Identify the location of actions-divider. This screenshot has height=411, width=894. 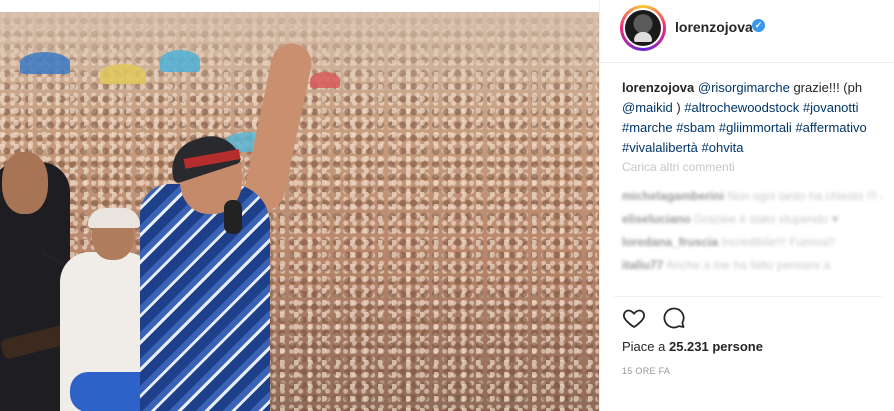
(748, 296).